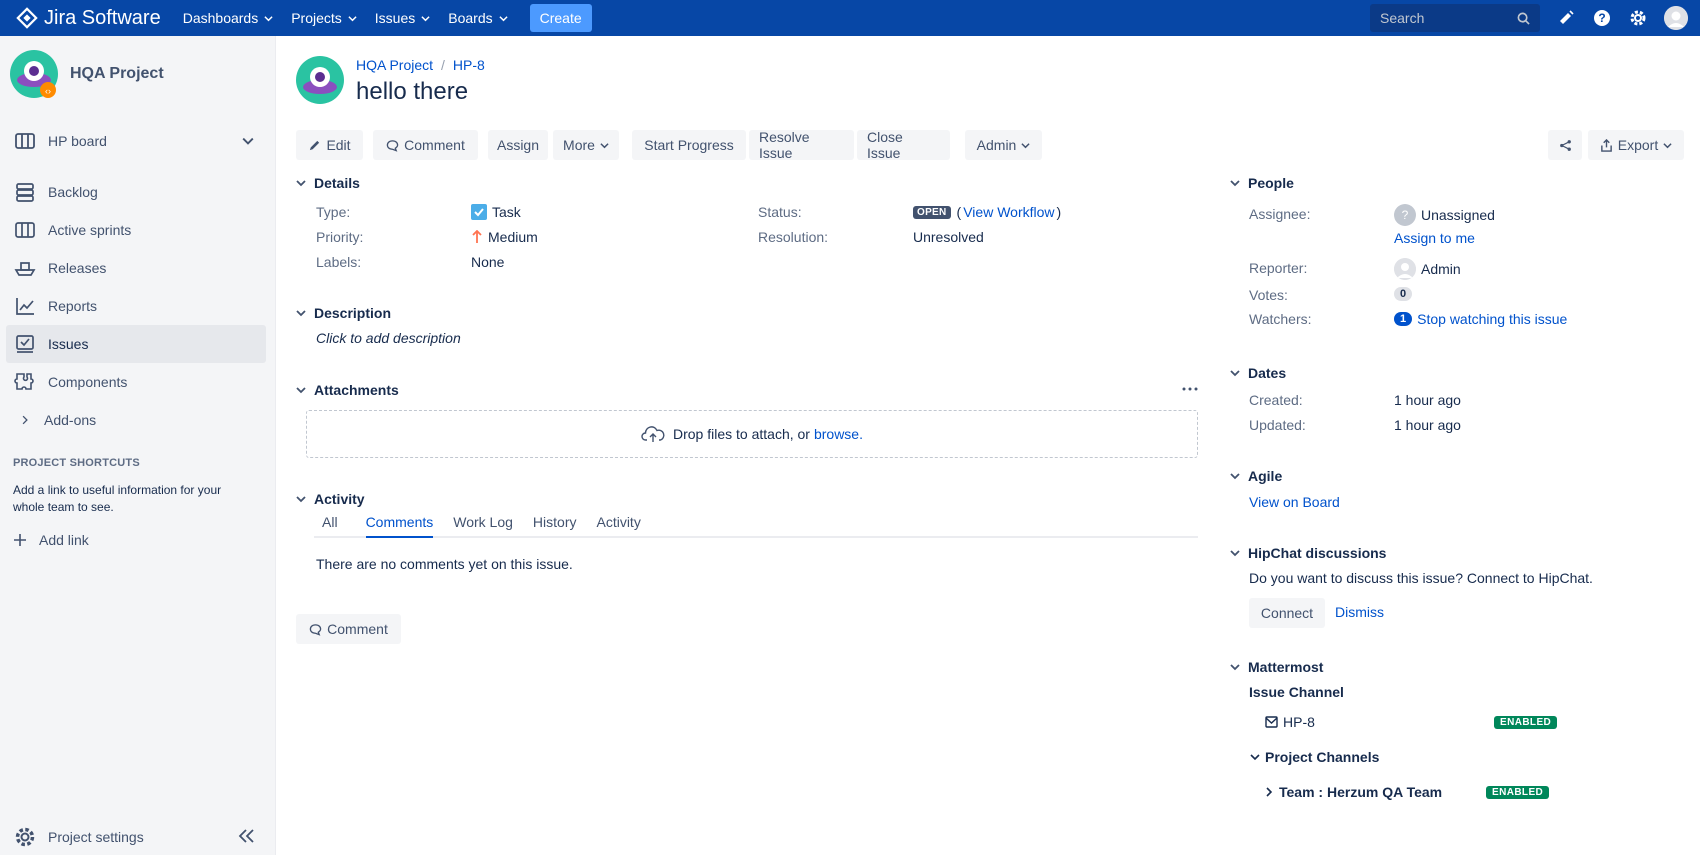 The height and width of the screenshot is (855, 1700). What do you see at coordinates (24, 381) in the screenshot?
I see `components-icon` at bounding box center [24, 381].